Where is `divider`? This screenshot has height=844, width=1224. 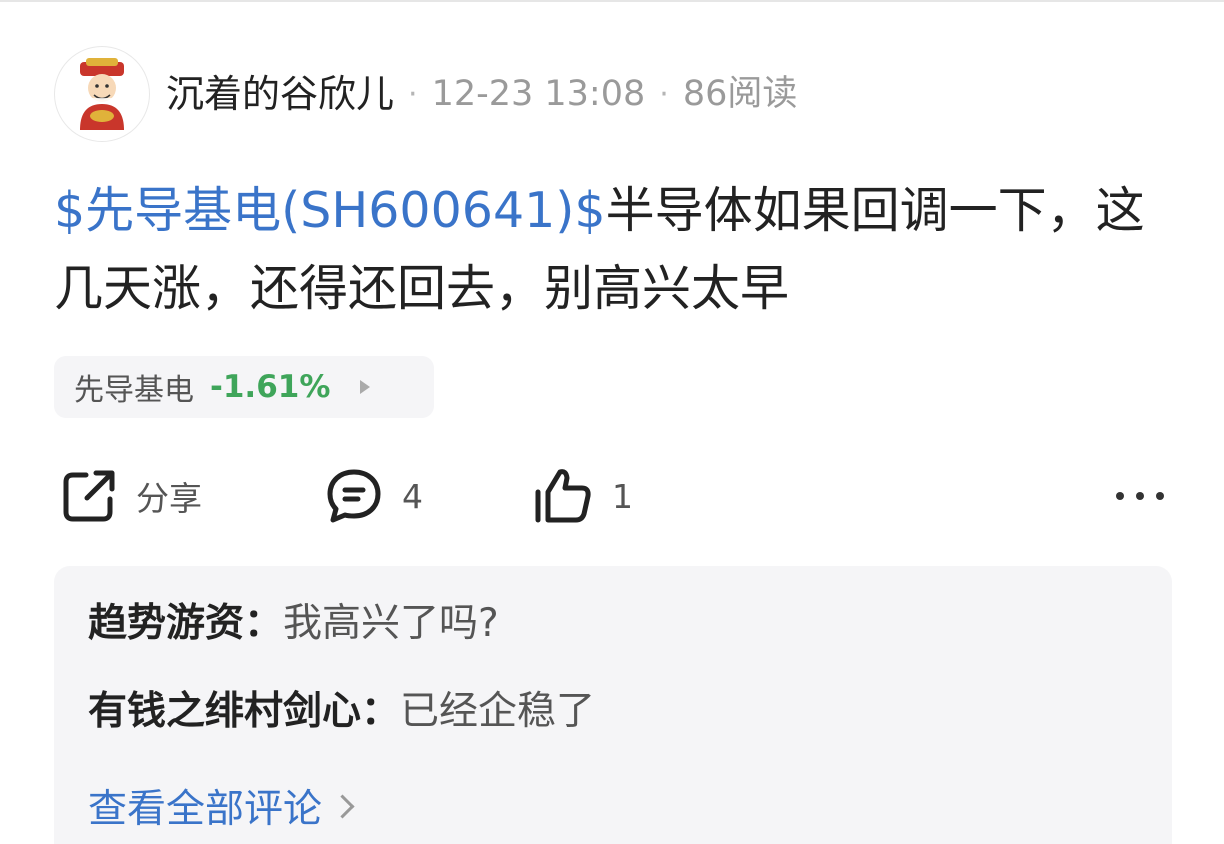
divider is located at coordinates (612, 1).